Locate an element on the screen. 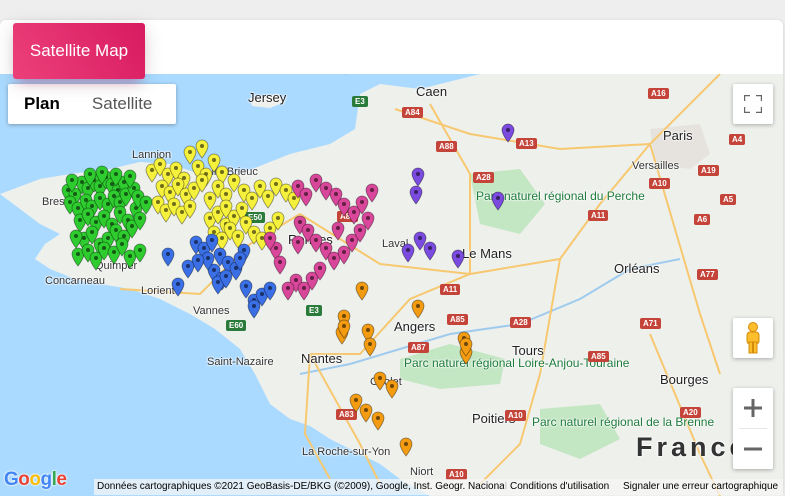 The height and width of the screenshot is (496, 785). fullscreen-button is located at coordinates (753, 104).